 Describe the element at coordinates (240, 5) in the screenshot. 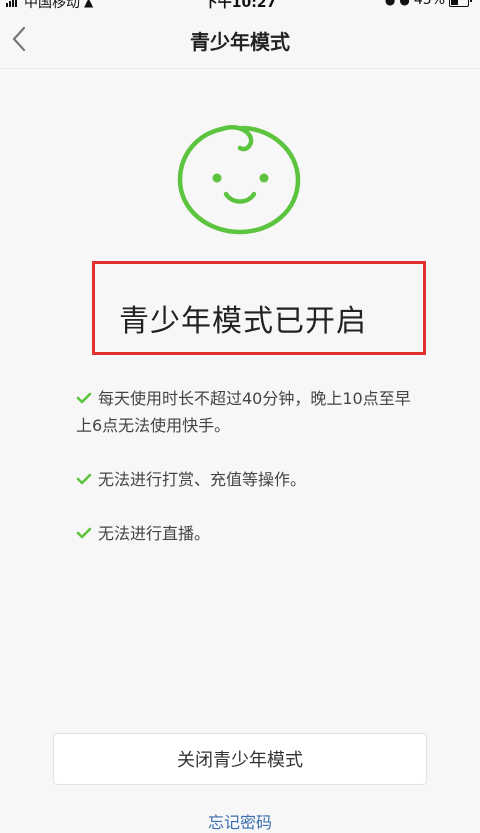

I see `status-bar: 中国移动 ▲ 下午10:27 ● ● 45%` at that location.